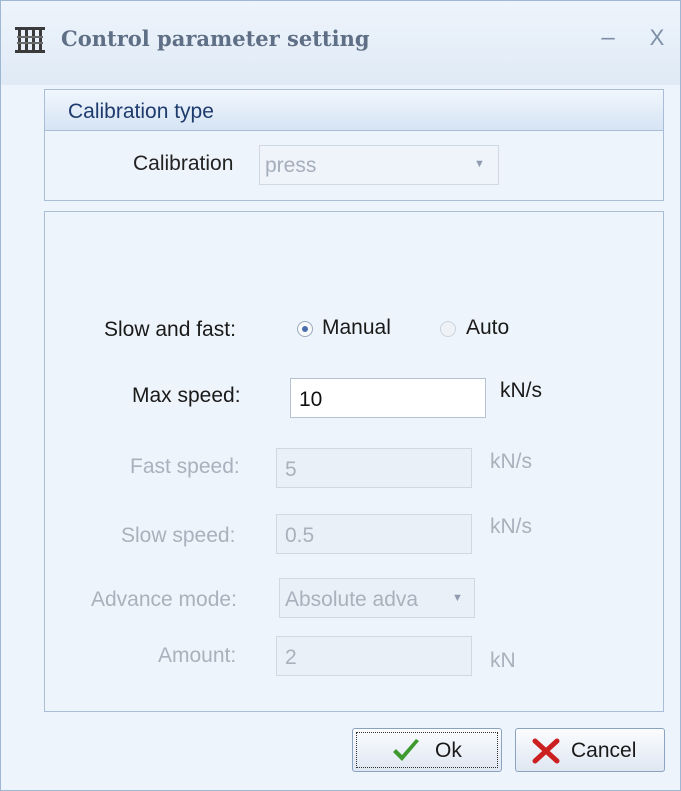 This screenshot has width=681, height=791. What do you see at coordinates (311, 399) in the screenshot?
I see `max-speed-value: 10` at bounding box center [311, 399].